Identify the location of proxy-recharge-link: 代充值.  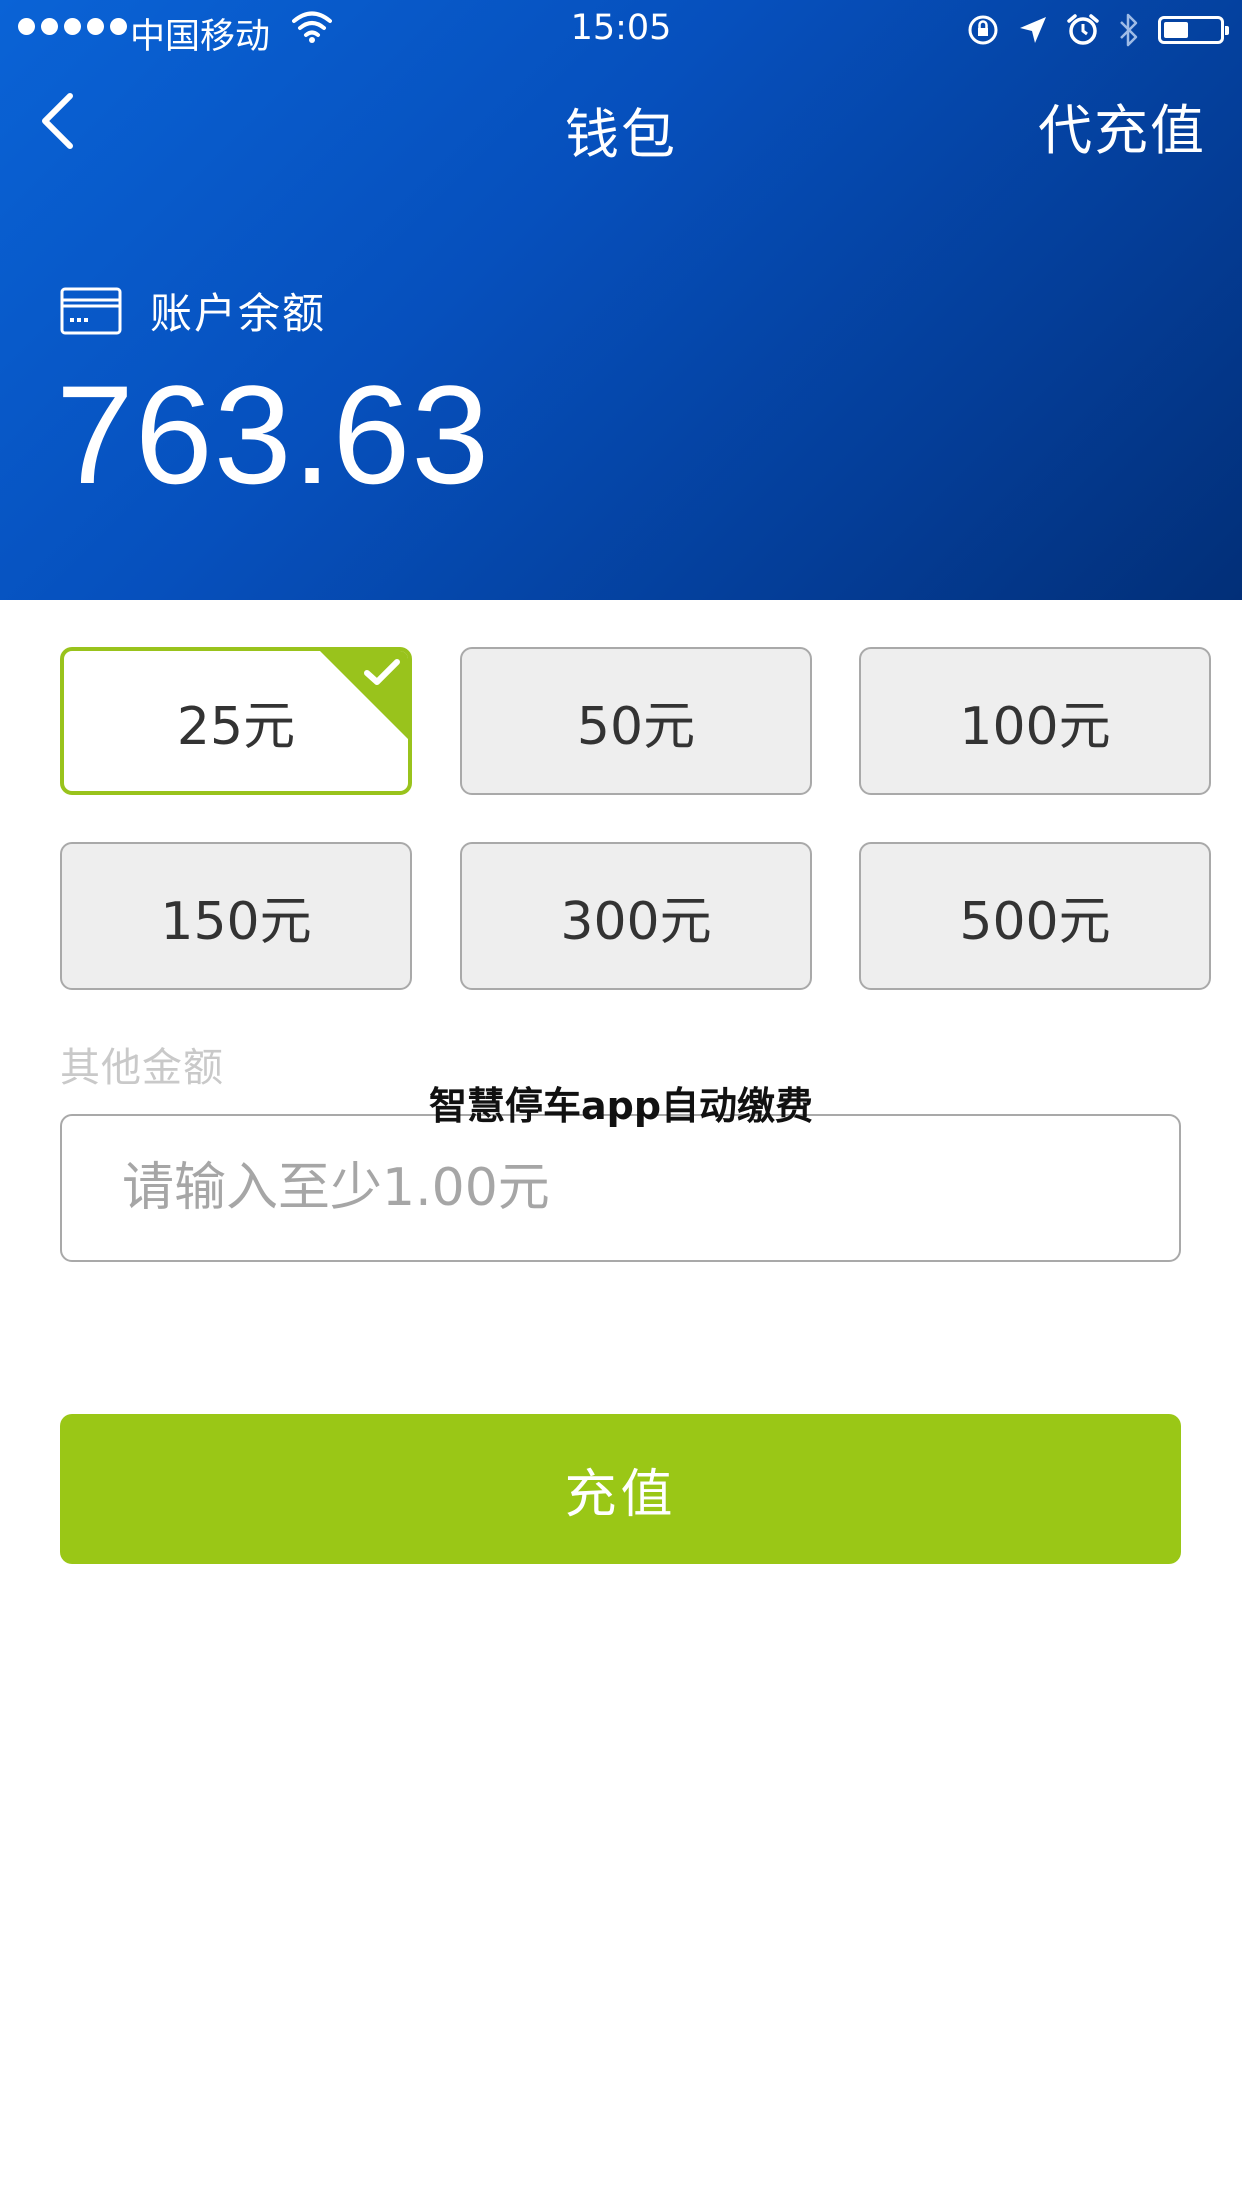
(1122, 125).